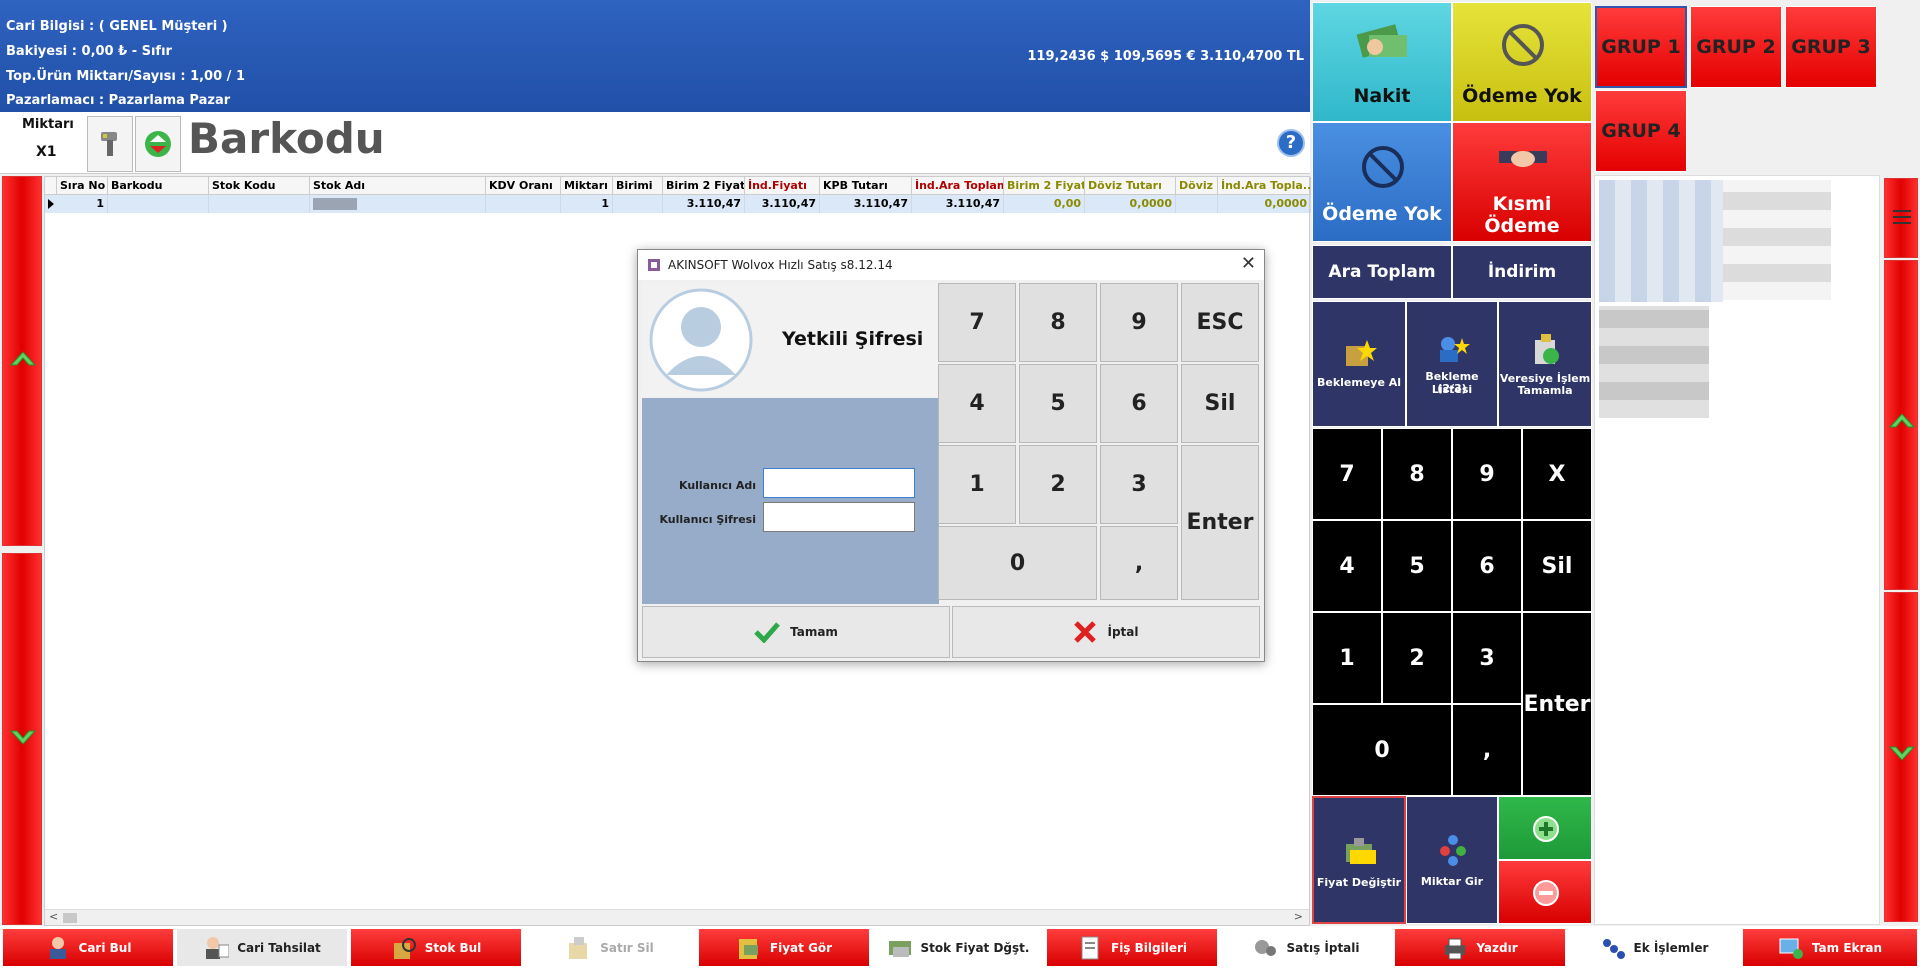  Describe the element at coordinates (1545, 892) in the screenshot. I see `decrease-button` at that location.